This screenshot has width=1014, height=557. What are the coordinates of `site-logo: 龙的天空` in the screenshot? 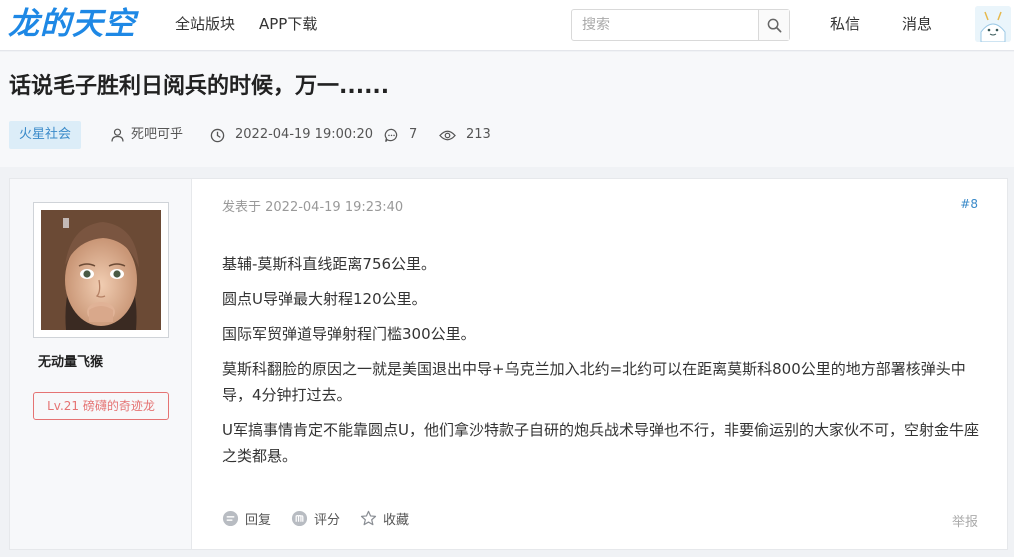 It's located at (72, 24).